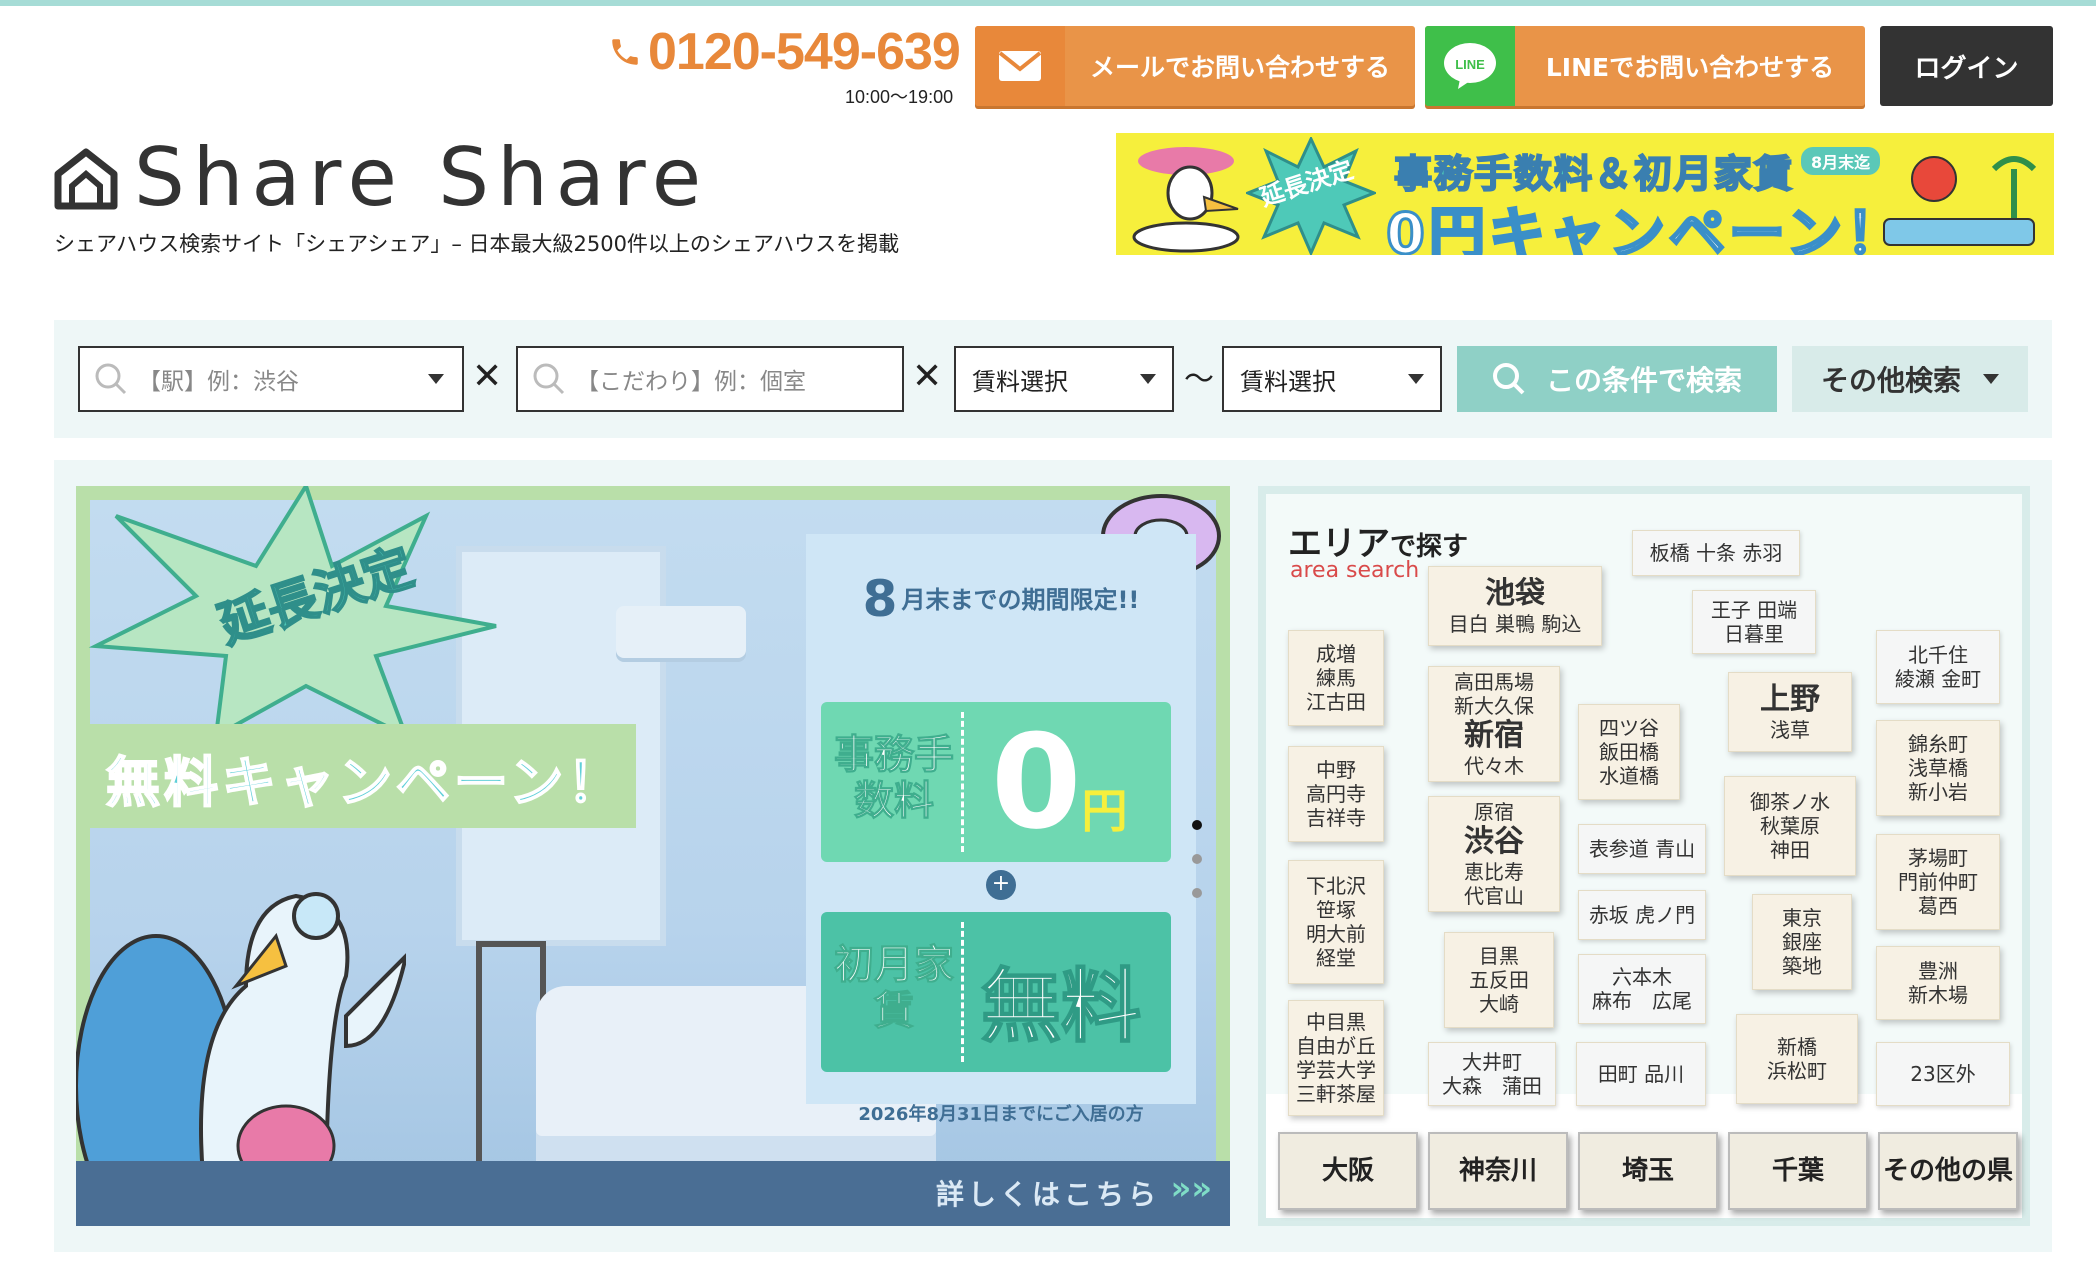 The height and width of the screenshot is (1268, 2096). What do you see at coordinates (1790, 826) in the screenshot?
I see `area-tile-ochanomizu: 御茶ノ水 秋葉原 神田` at bounding box center [1790, 826].